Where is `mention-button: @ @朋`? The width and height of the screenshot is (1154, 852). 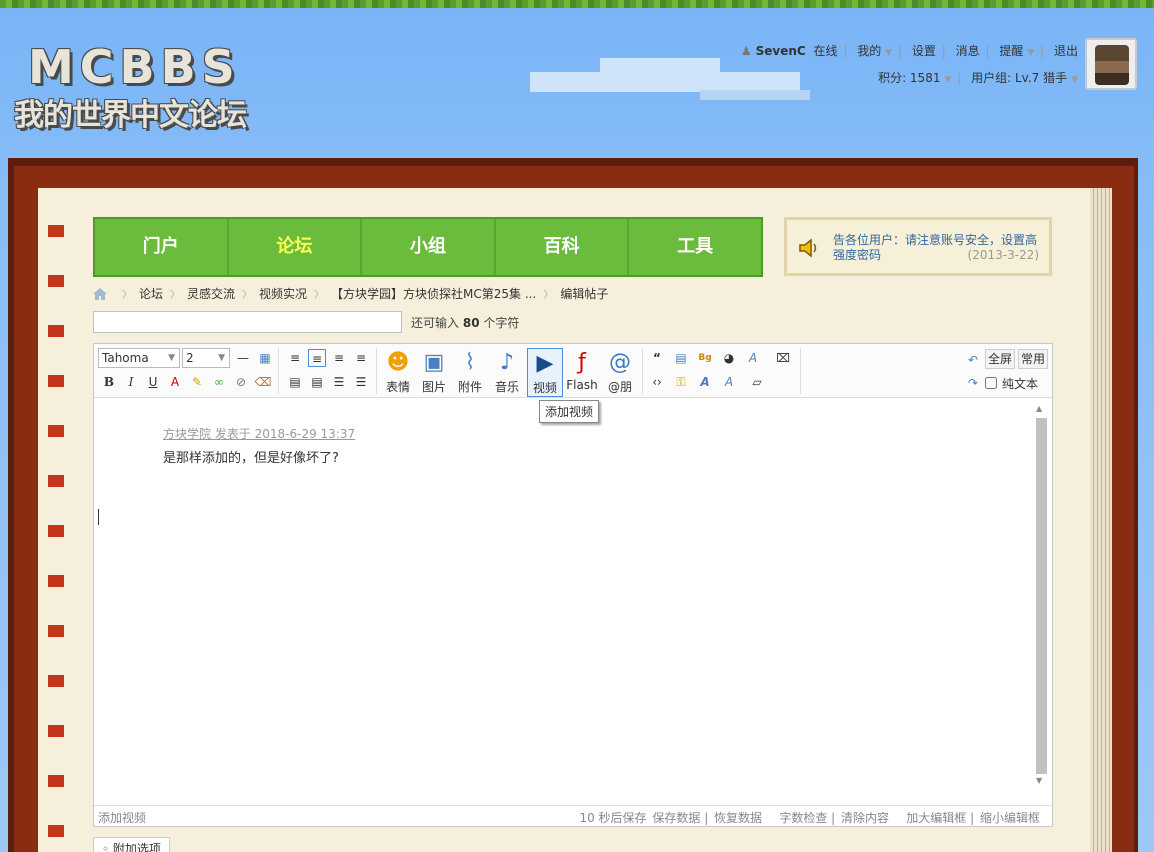 mention-button: @ @朋 is located at coordinates (620, 371).